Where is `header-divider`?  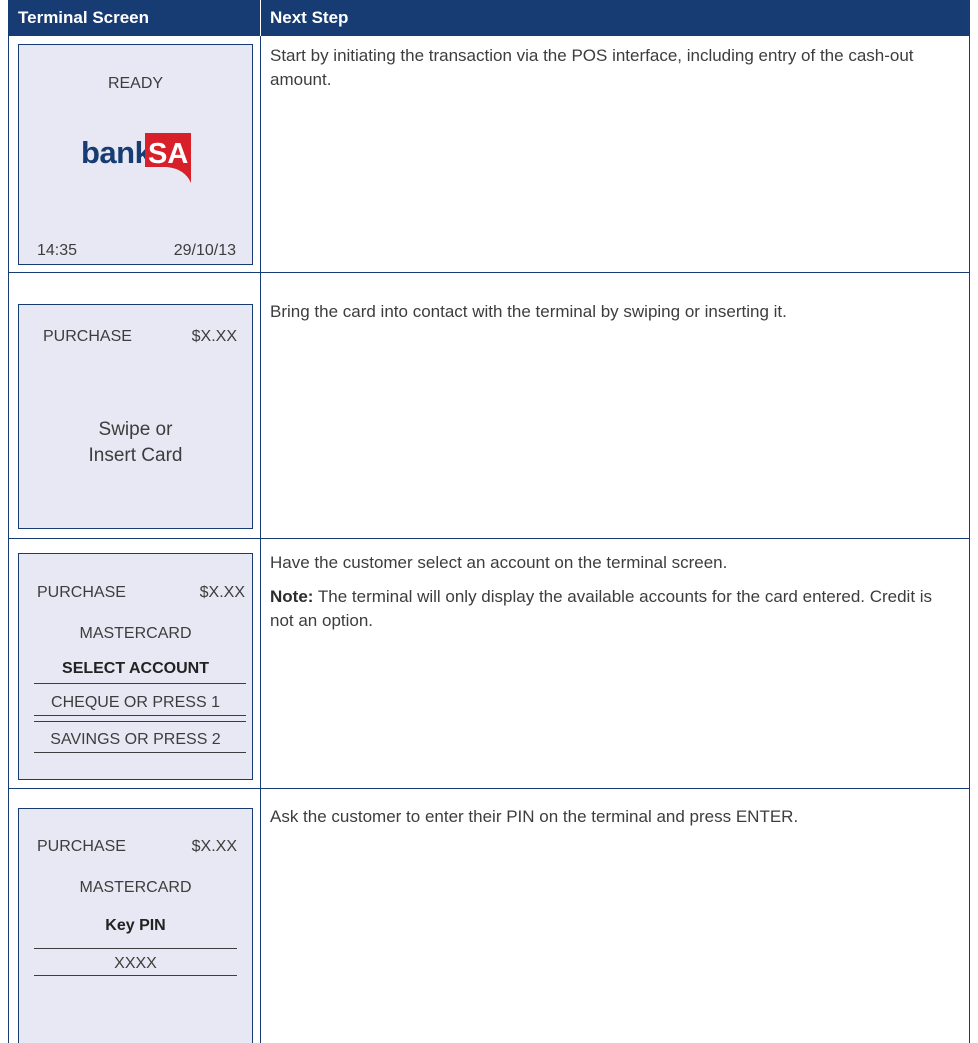 header-divider is located at coordinates (260, 18).